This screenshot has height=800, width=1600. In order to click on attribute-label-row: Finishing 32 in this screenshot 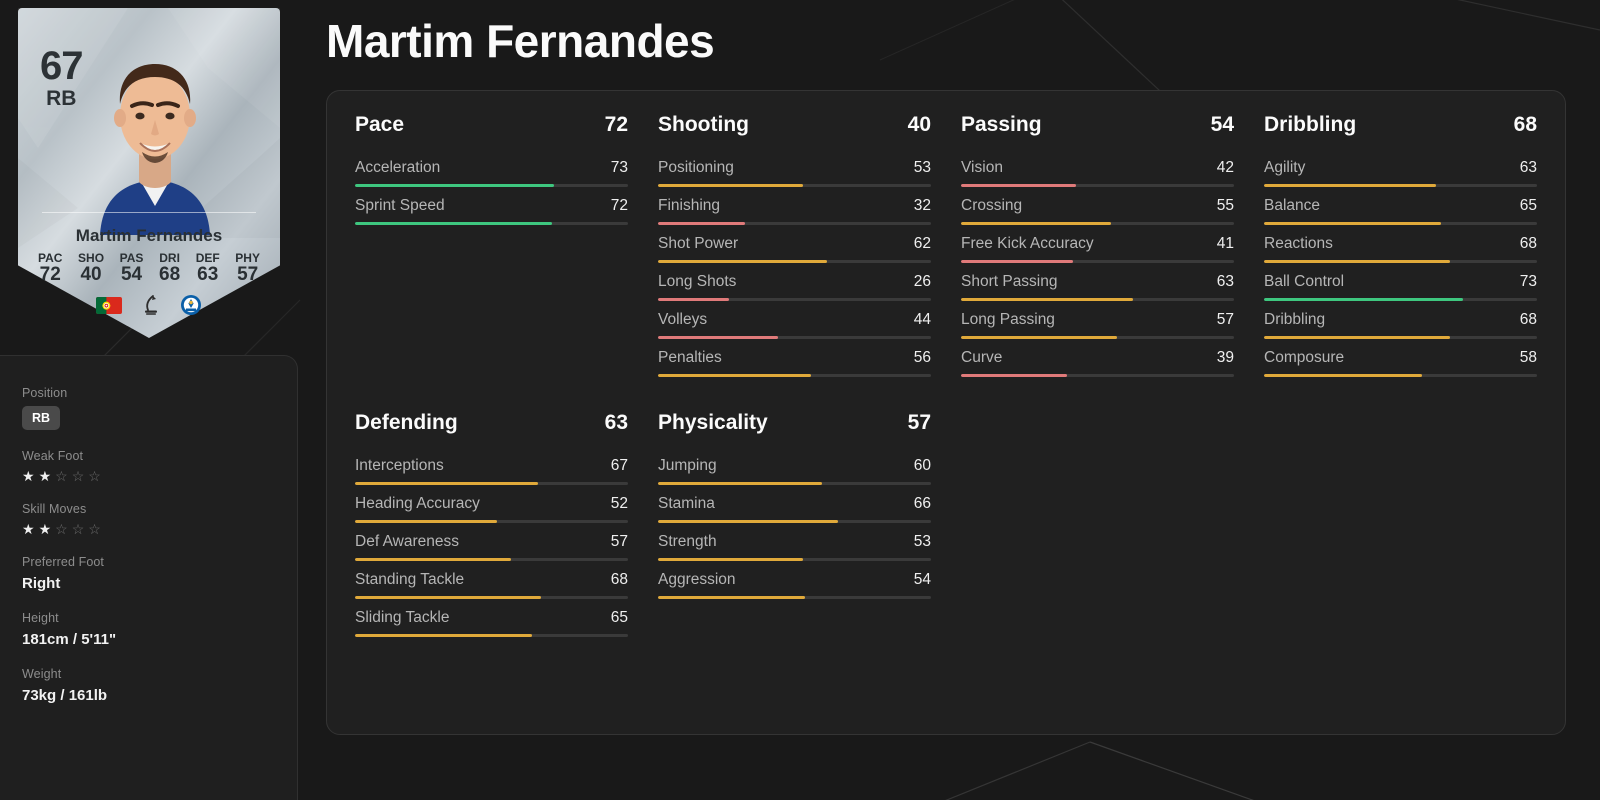, I will do `click(794, 206)`.